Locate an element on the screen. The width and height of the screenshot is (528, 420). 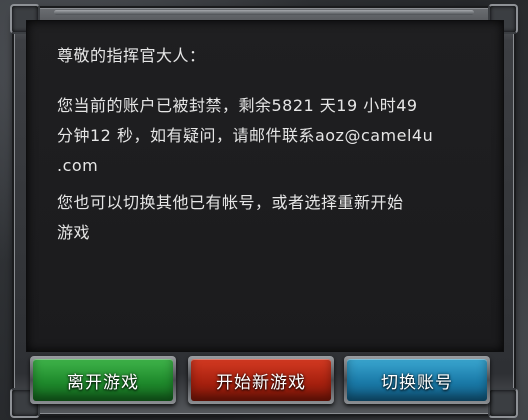
salutation-text: 尊敬的指挥官大人： is located at coordinates (267, 56).